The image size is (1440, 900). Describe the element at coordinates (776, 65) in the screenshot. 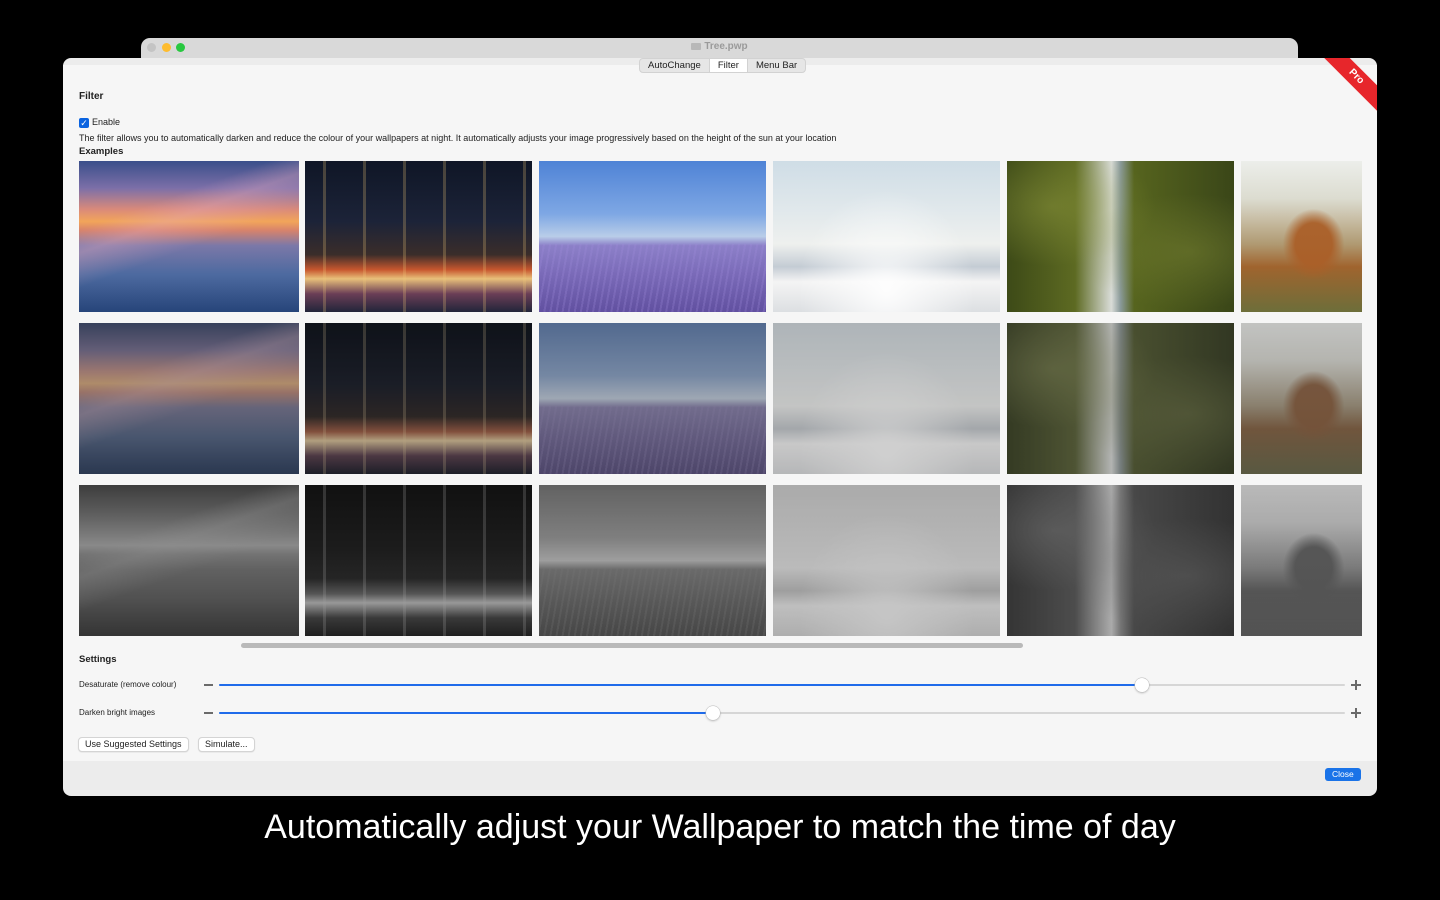

I see `tab-menu-bar: Menu Bar` at that location.